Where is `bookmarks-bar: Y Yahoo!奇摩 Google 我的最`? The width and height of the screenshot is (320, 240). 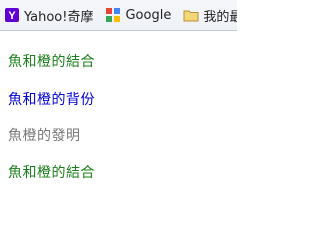 bookmarks-bar: Y Yahoo!奇摩 Google 我的最 is located at coordinates (118, 15).